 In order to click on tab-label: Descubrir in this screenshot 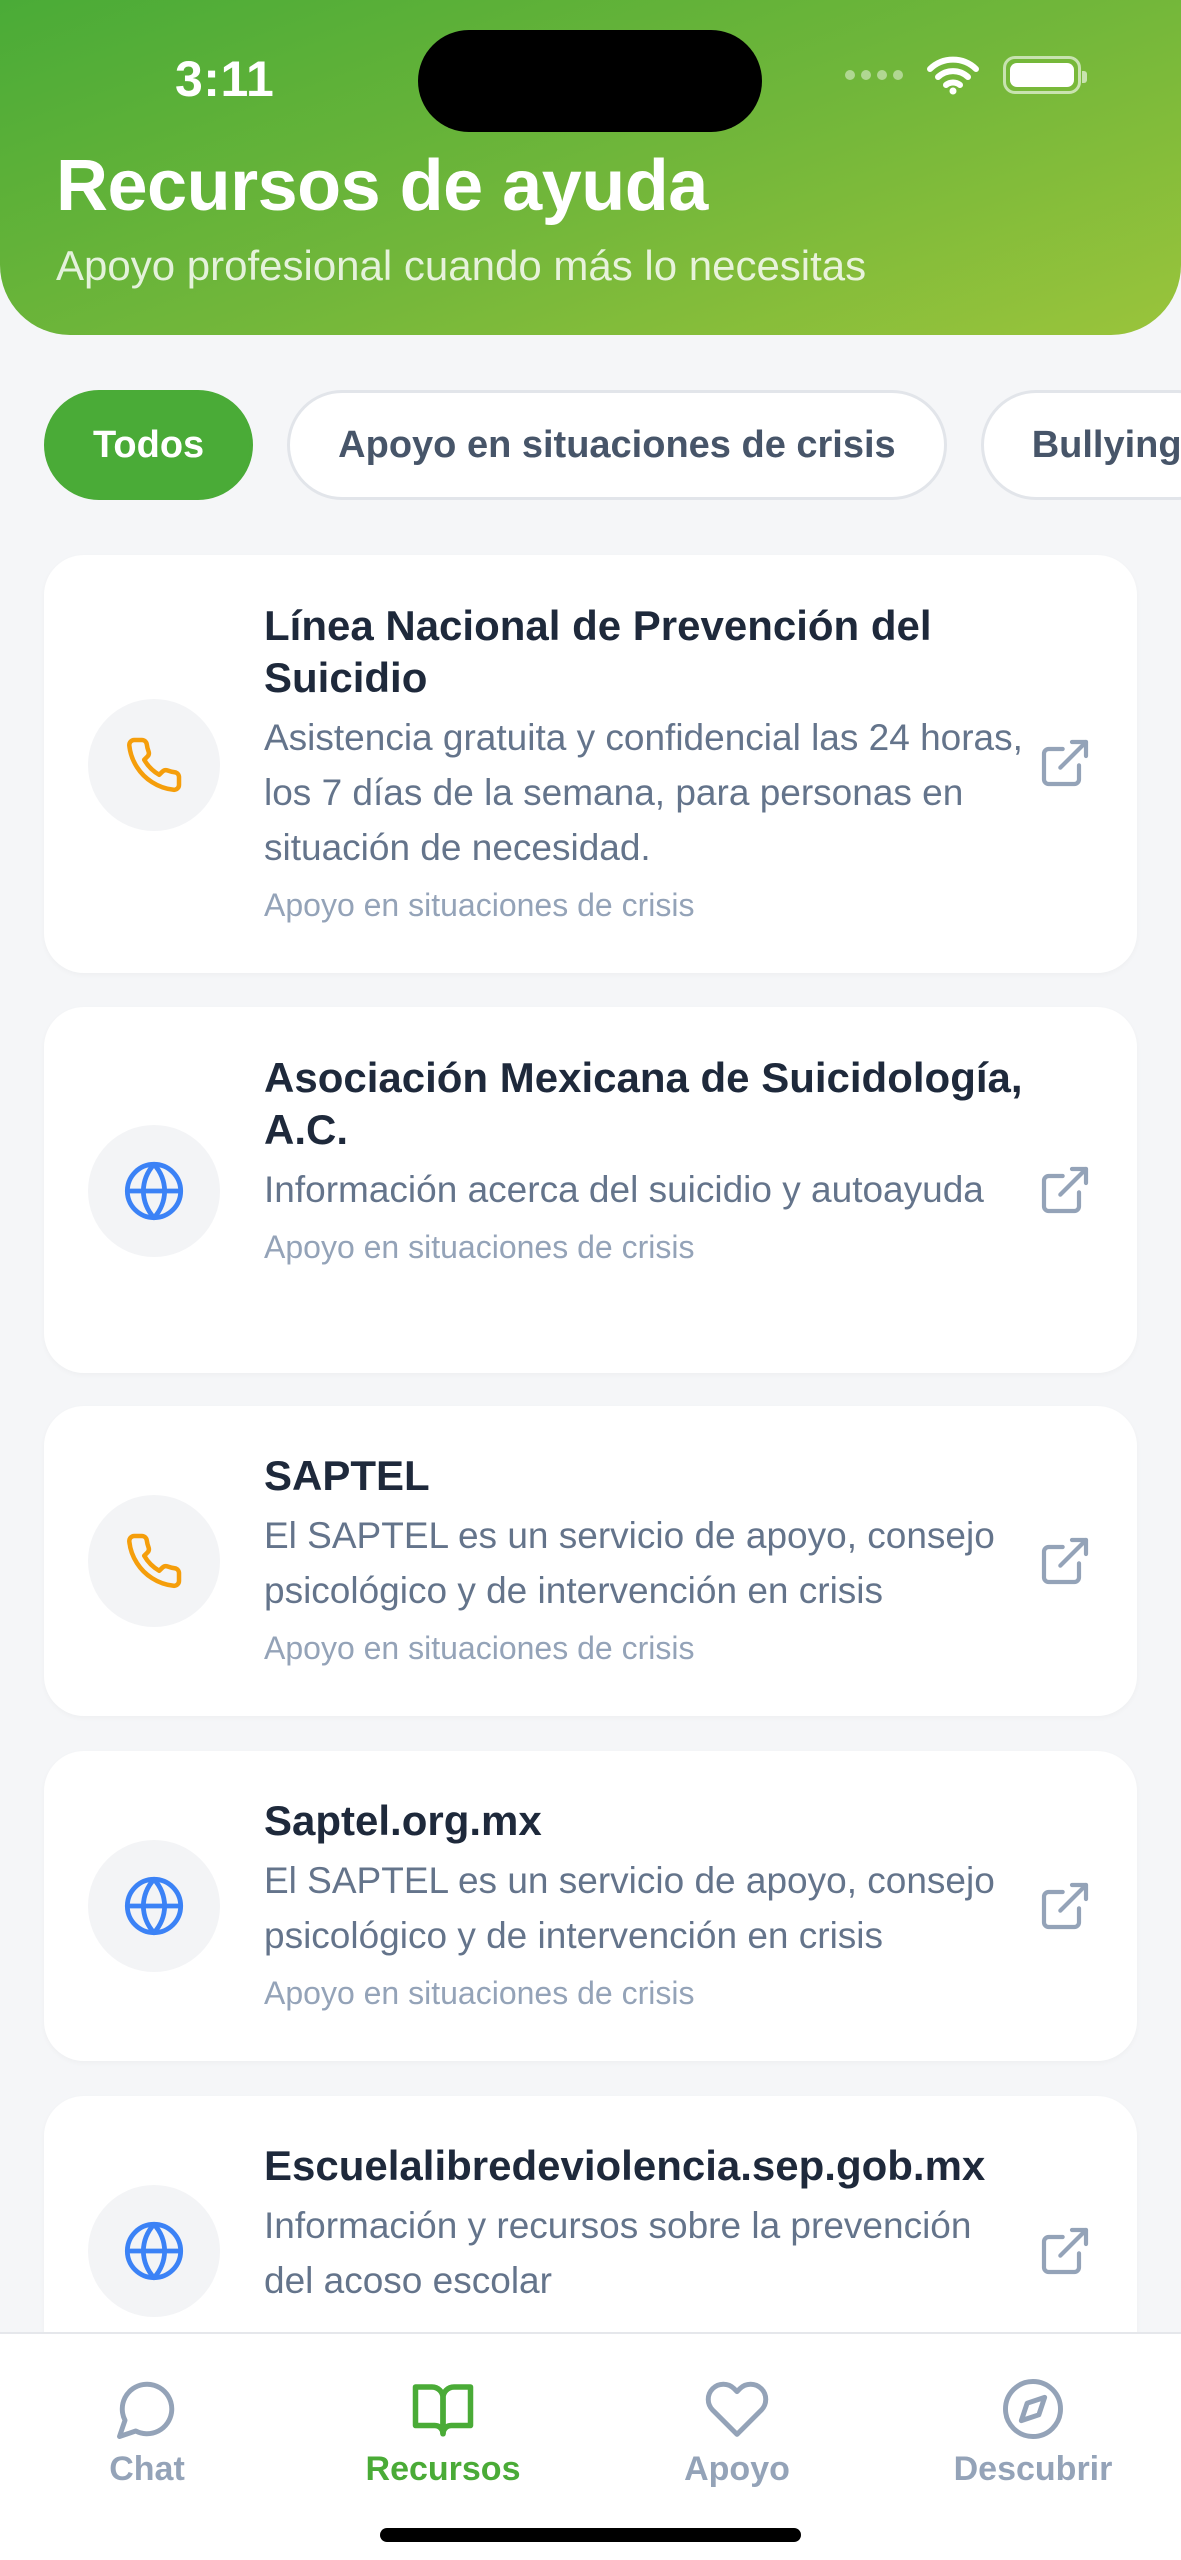, I will do `click(1033, 2469)`.